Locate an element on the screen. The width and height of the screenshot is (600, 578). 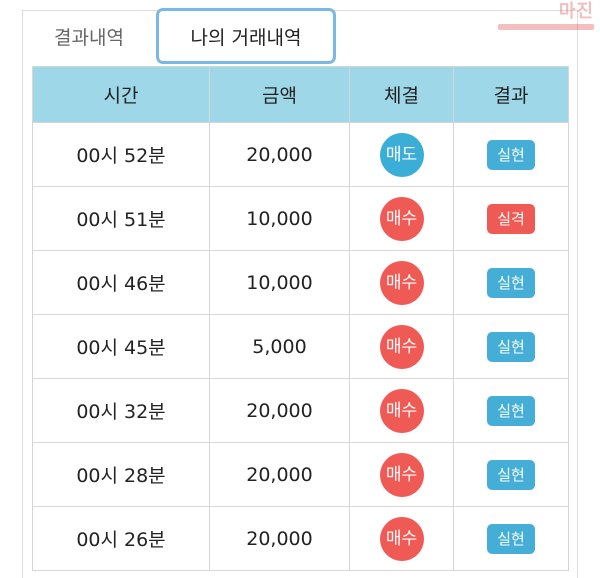
cell-trade: 매도 is located at coordinates (401, 154).